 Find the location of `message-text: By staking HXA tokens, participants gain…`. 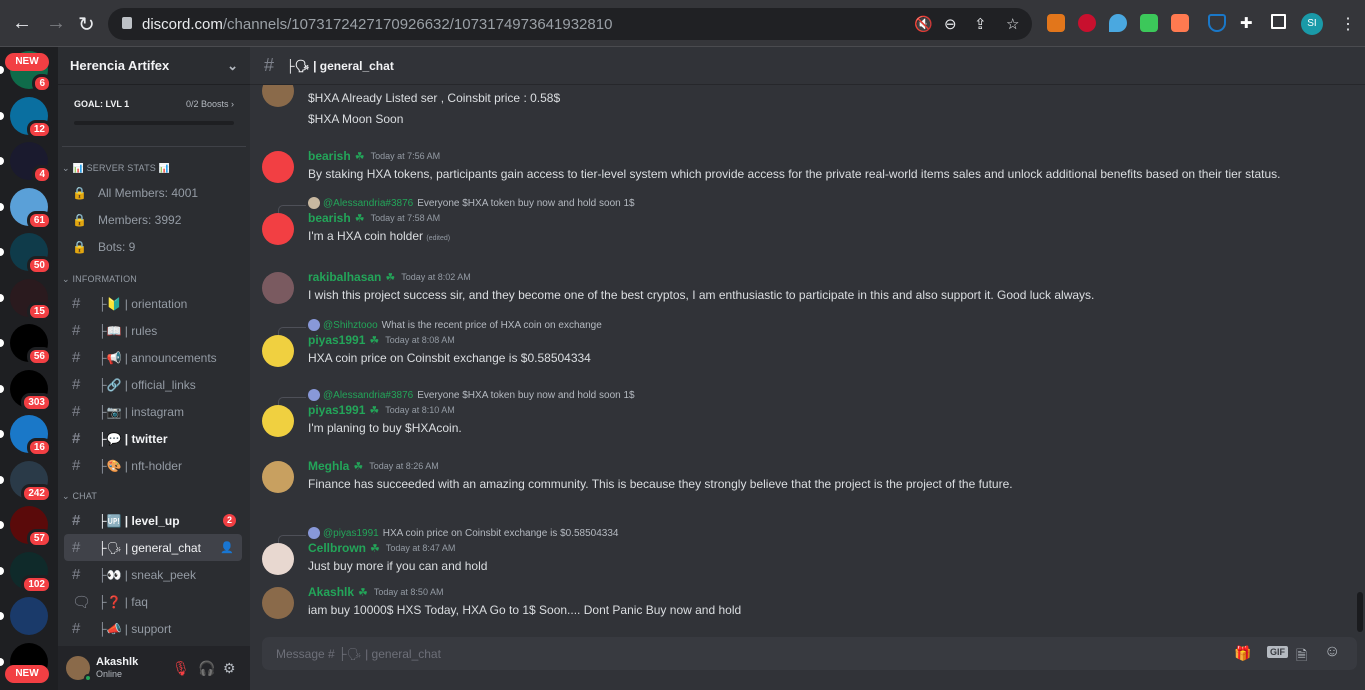

message-text: By staking HXA tokens, participants gain… is located at coordinates (794, 174).